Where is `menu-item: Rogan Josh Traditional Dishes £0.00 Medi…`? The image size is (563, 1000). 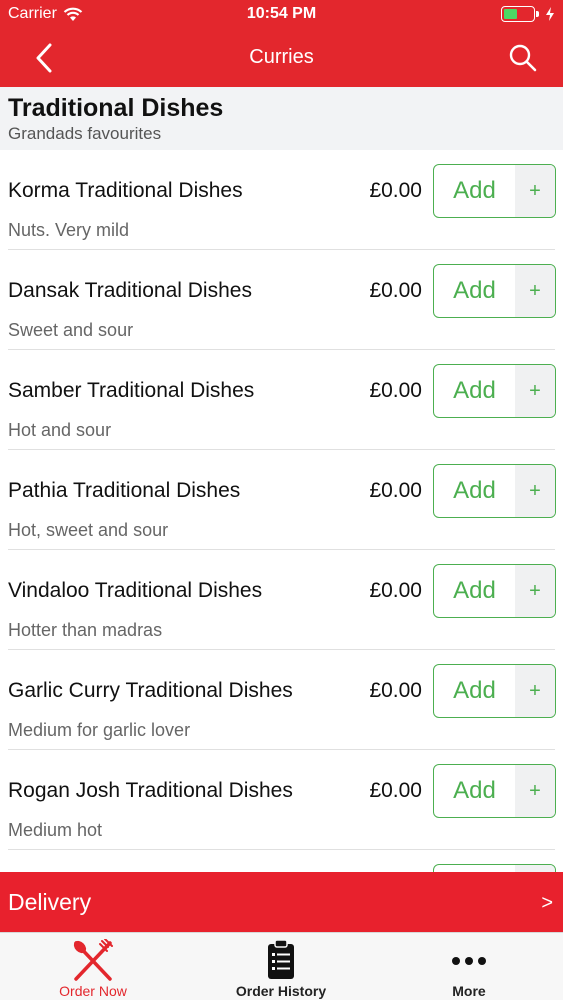
menu-item: Rogan Josh Traditional Dishes £0.00 Medi… is located at coordinates (281, 800).